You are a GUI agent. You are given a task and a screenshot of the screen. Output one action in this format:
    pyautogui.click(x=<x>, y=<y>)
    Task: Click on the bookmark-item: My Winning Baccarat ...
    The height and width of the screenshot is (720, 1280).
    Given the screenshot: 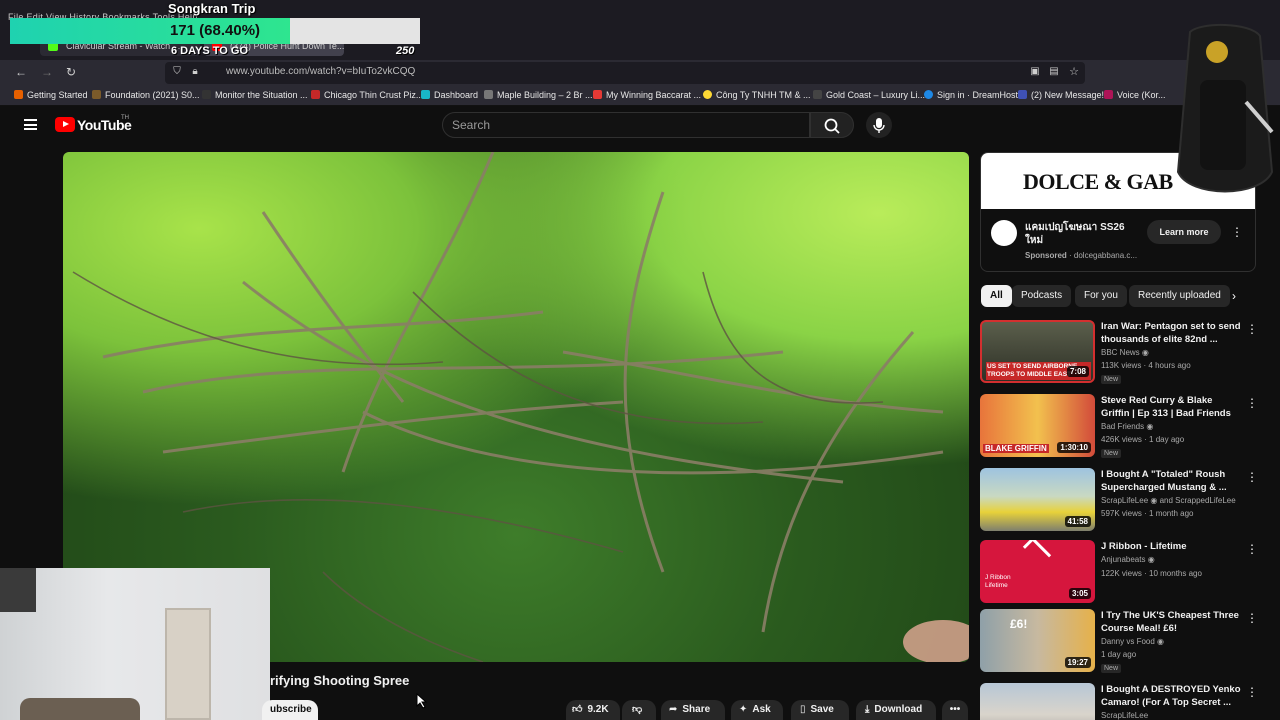 What is the action you would take?
    pyautogui.click(x=647, y=95)
    